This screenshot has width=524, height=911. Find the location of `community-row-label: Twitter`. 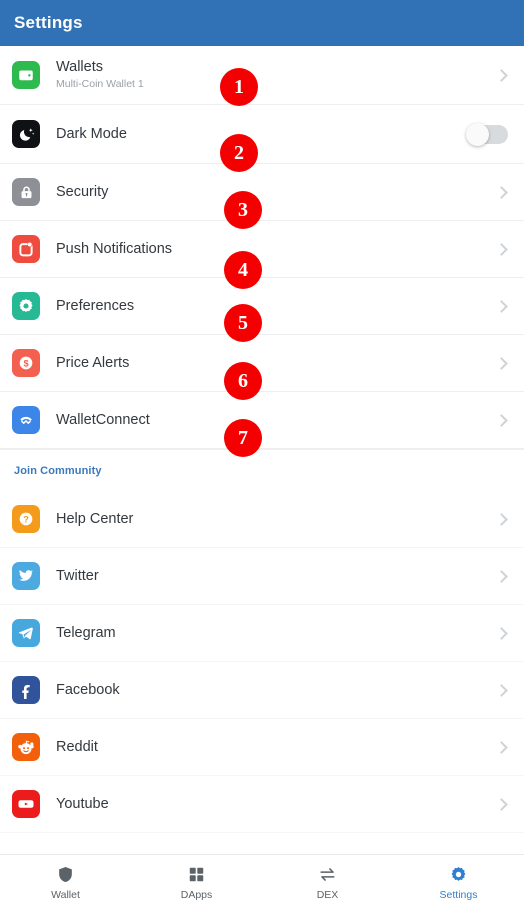

community-row-label: Twitter is located at coordinates (77, 575).